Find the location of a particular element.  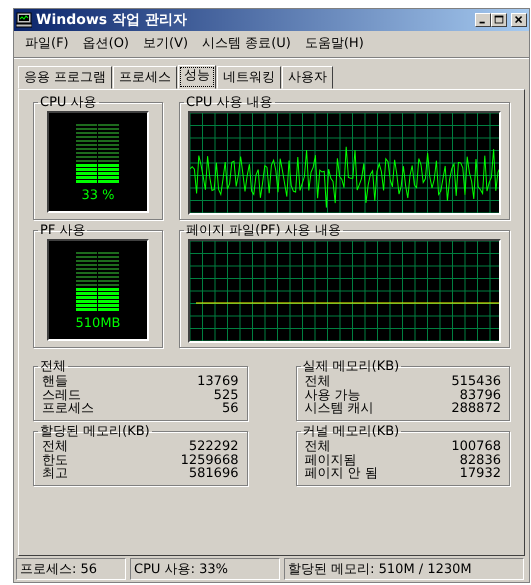

minimize-button is located at coordinates (483, 20).